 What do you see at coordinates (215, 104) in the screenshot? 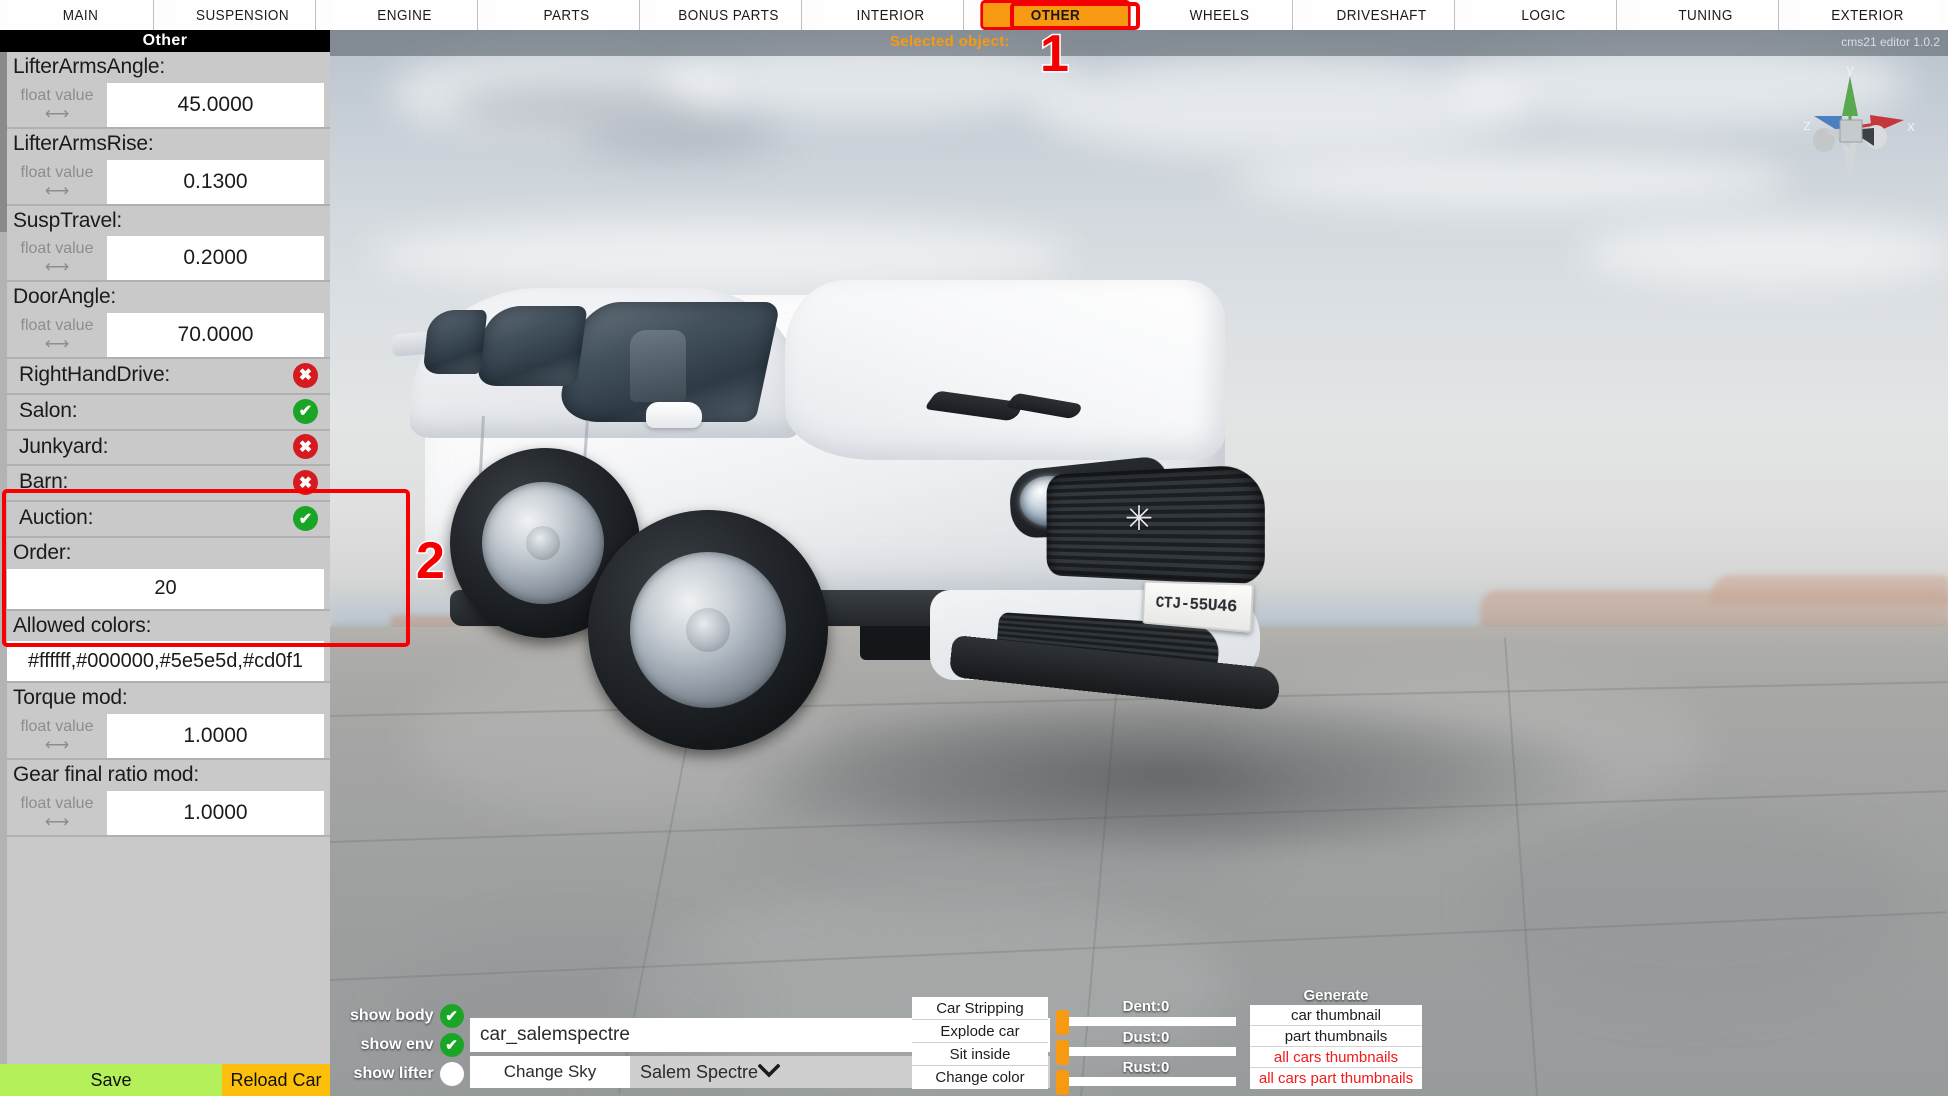
I see `float-value-input: 45.0000` at bounding box center [215, 104].